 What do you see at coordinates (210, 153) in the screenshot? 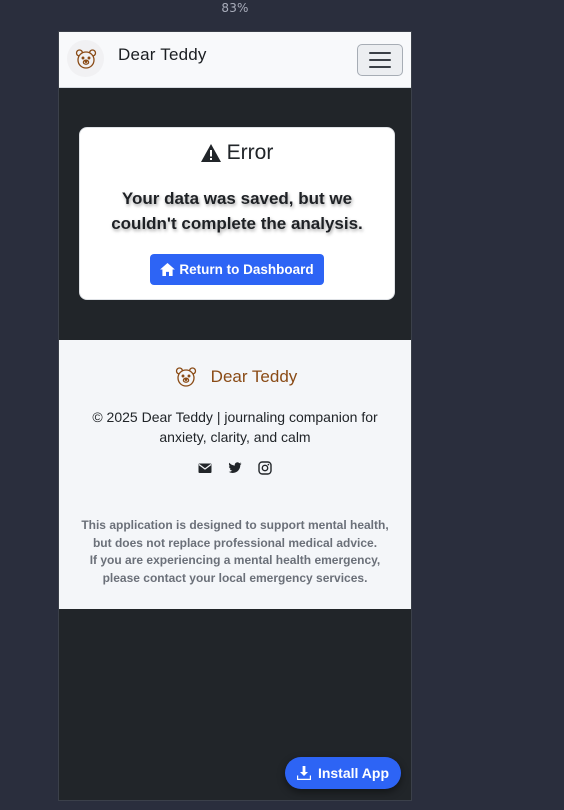
I see `warning-triangle-icon` at bounding box center [210, 153].